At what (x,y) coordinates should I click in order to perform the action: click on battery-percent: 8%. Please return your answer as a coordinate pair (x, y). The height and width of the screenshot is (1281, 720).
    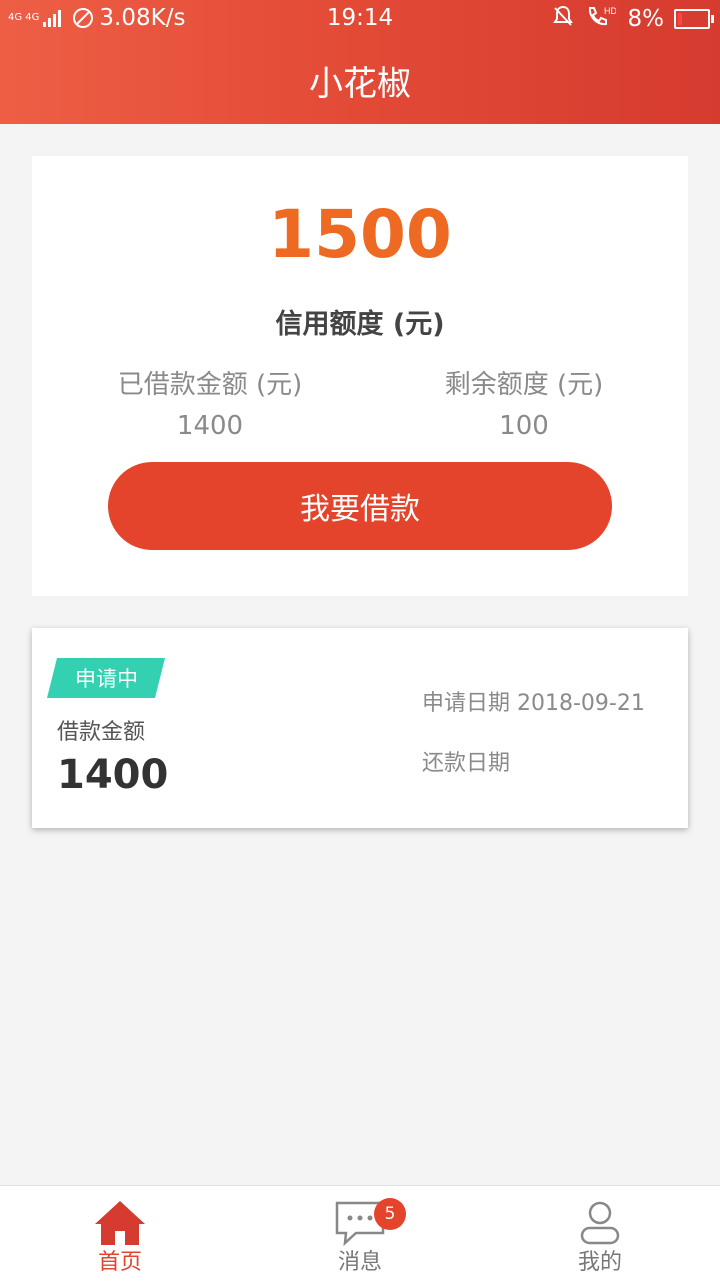
    Looking at the image, I should click on (646, 18).